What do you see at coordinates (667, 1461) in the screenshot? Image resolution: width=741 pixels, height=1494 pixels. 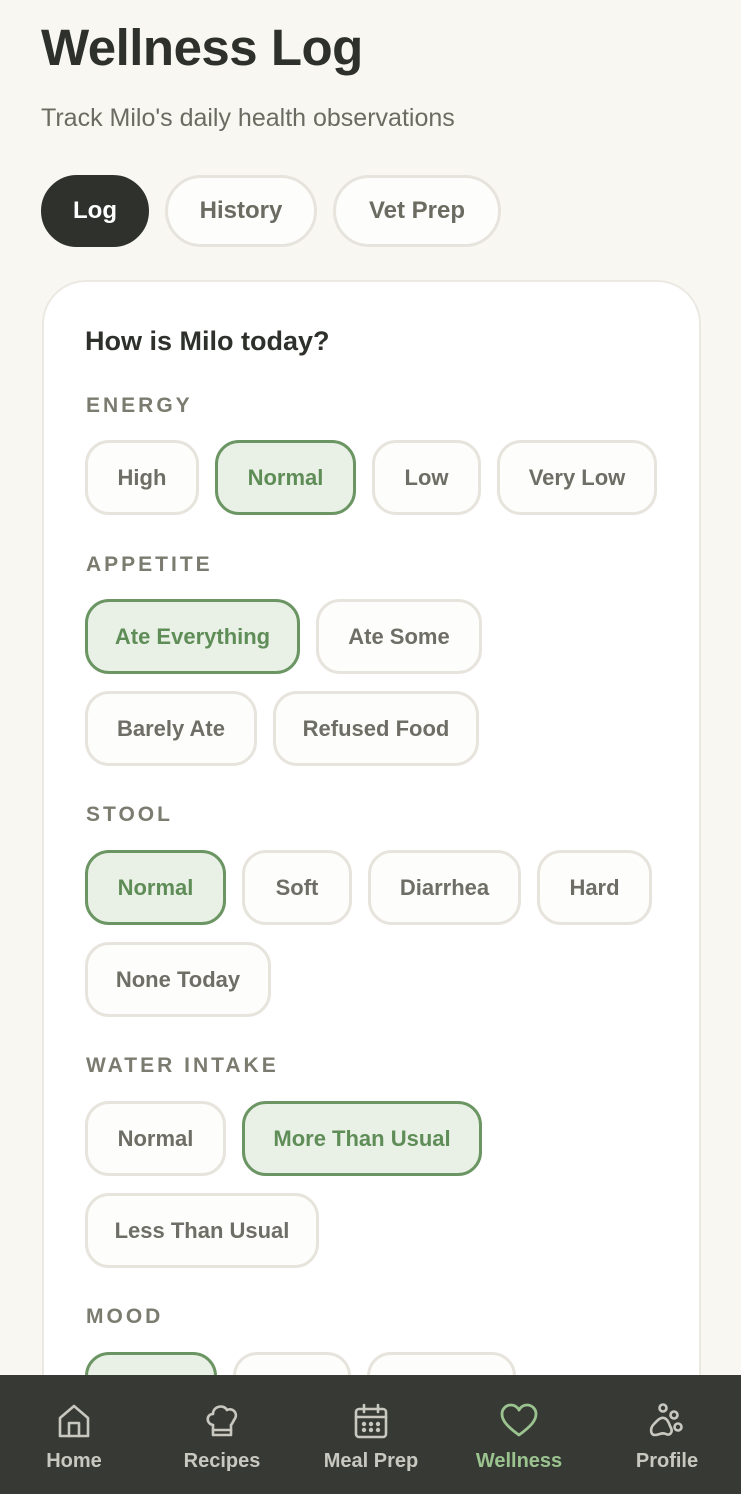 I see `nav-label-profile: Profile` at bounding box center [667, 1461].